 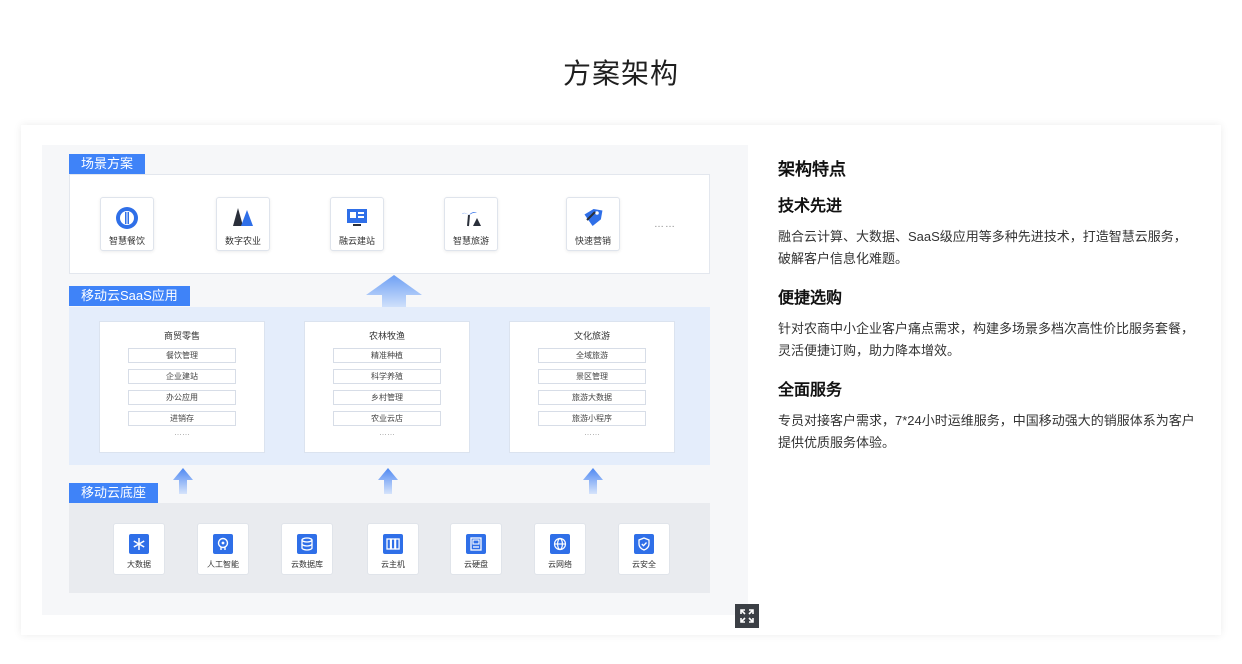 What do you see at coordinates (560, 564) in the screenshot?
I see `base-item-label: 云网络` at bounding box center [560, 564].